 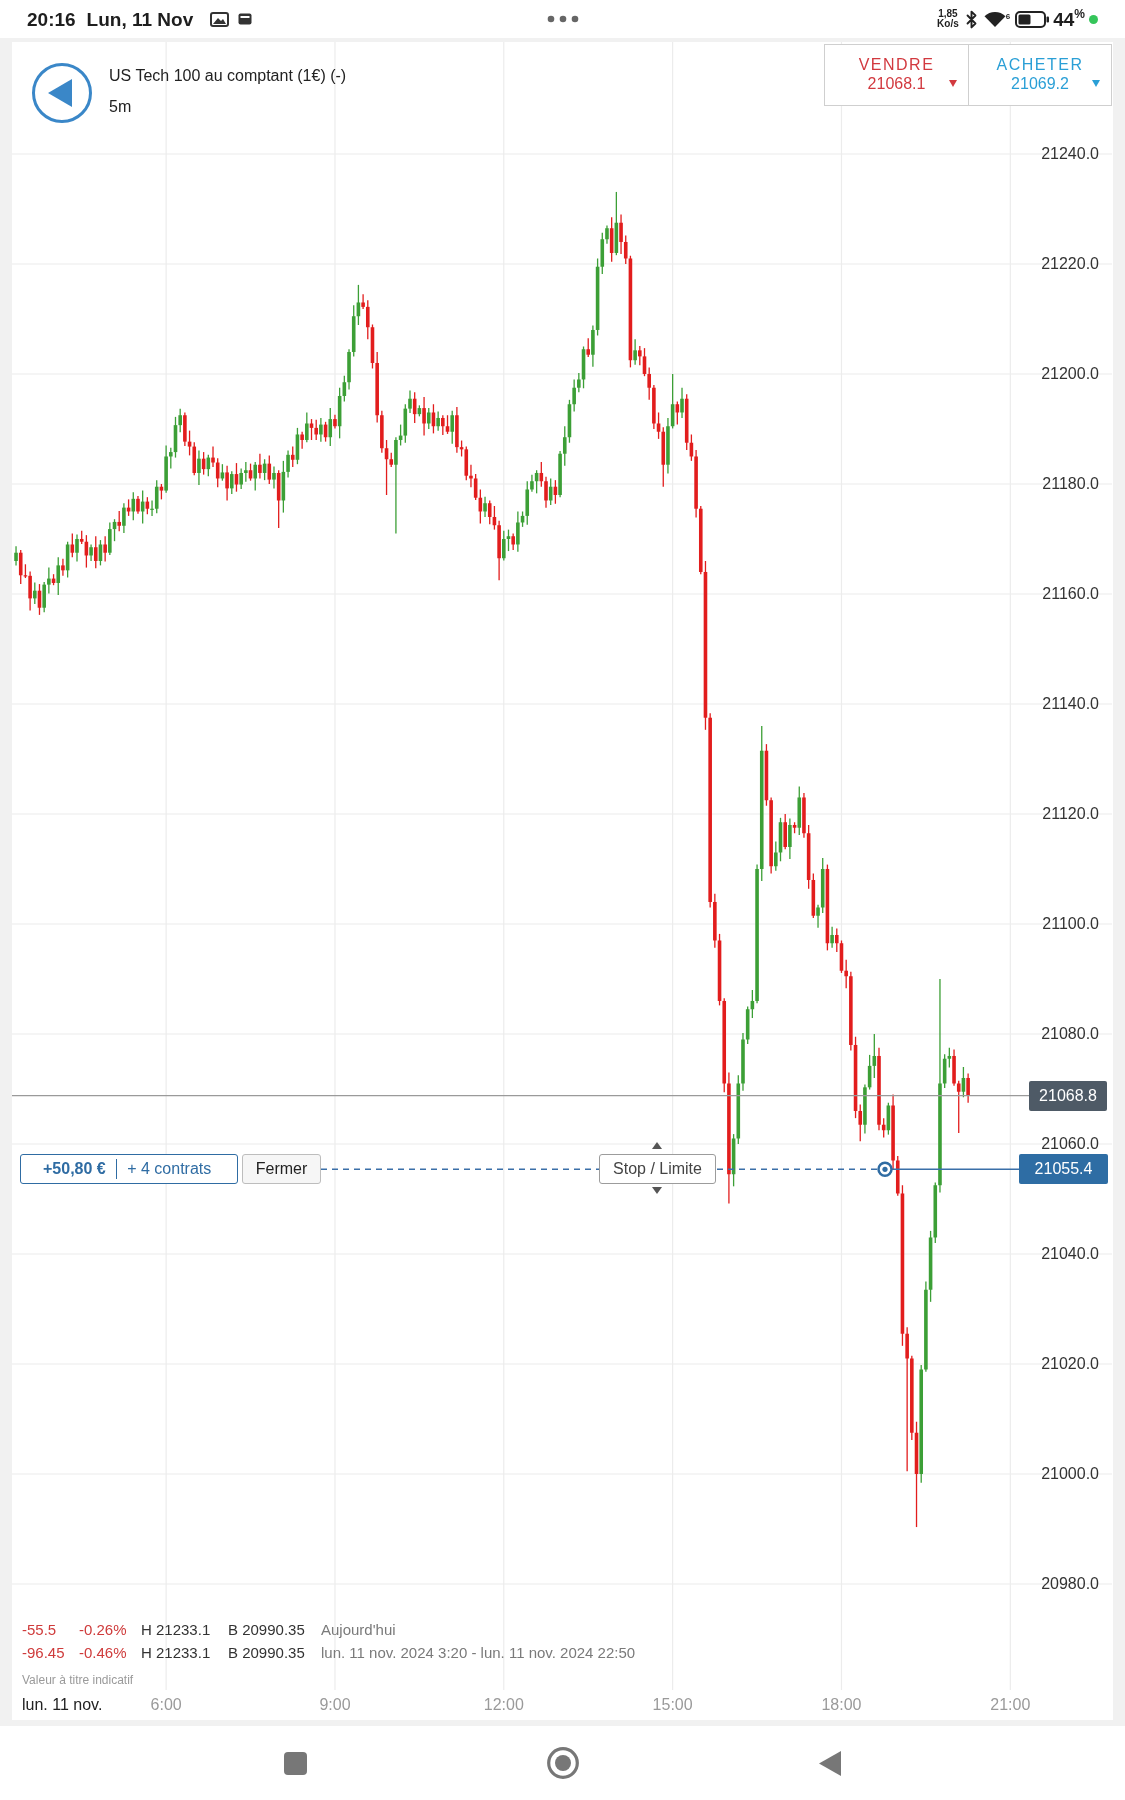 What do you see at coordinates (281, 1169) in the screenshot?
I see `close-position-button: Fermer` at bounding box center [281, 1169].